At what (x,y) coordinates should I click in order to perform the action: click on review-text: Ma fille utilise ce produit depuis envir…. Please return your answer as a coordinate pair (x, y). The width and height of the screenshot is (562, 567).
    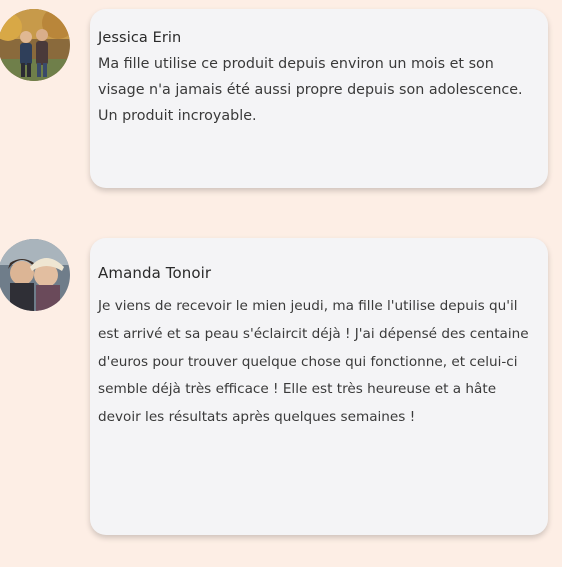
    Looking at the image, I should click on (310, 90).